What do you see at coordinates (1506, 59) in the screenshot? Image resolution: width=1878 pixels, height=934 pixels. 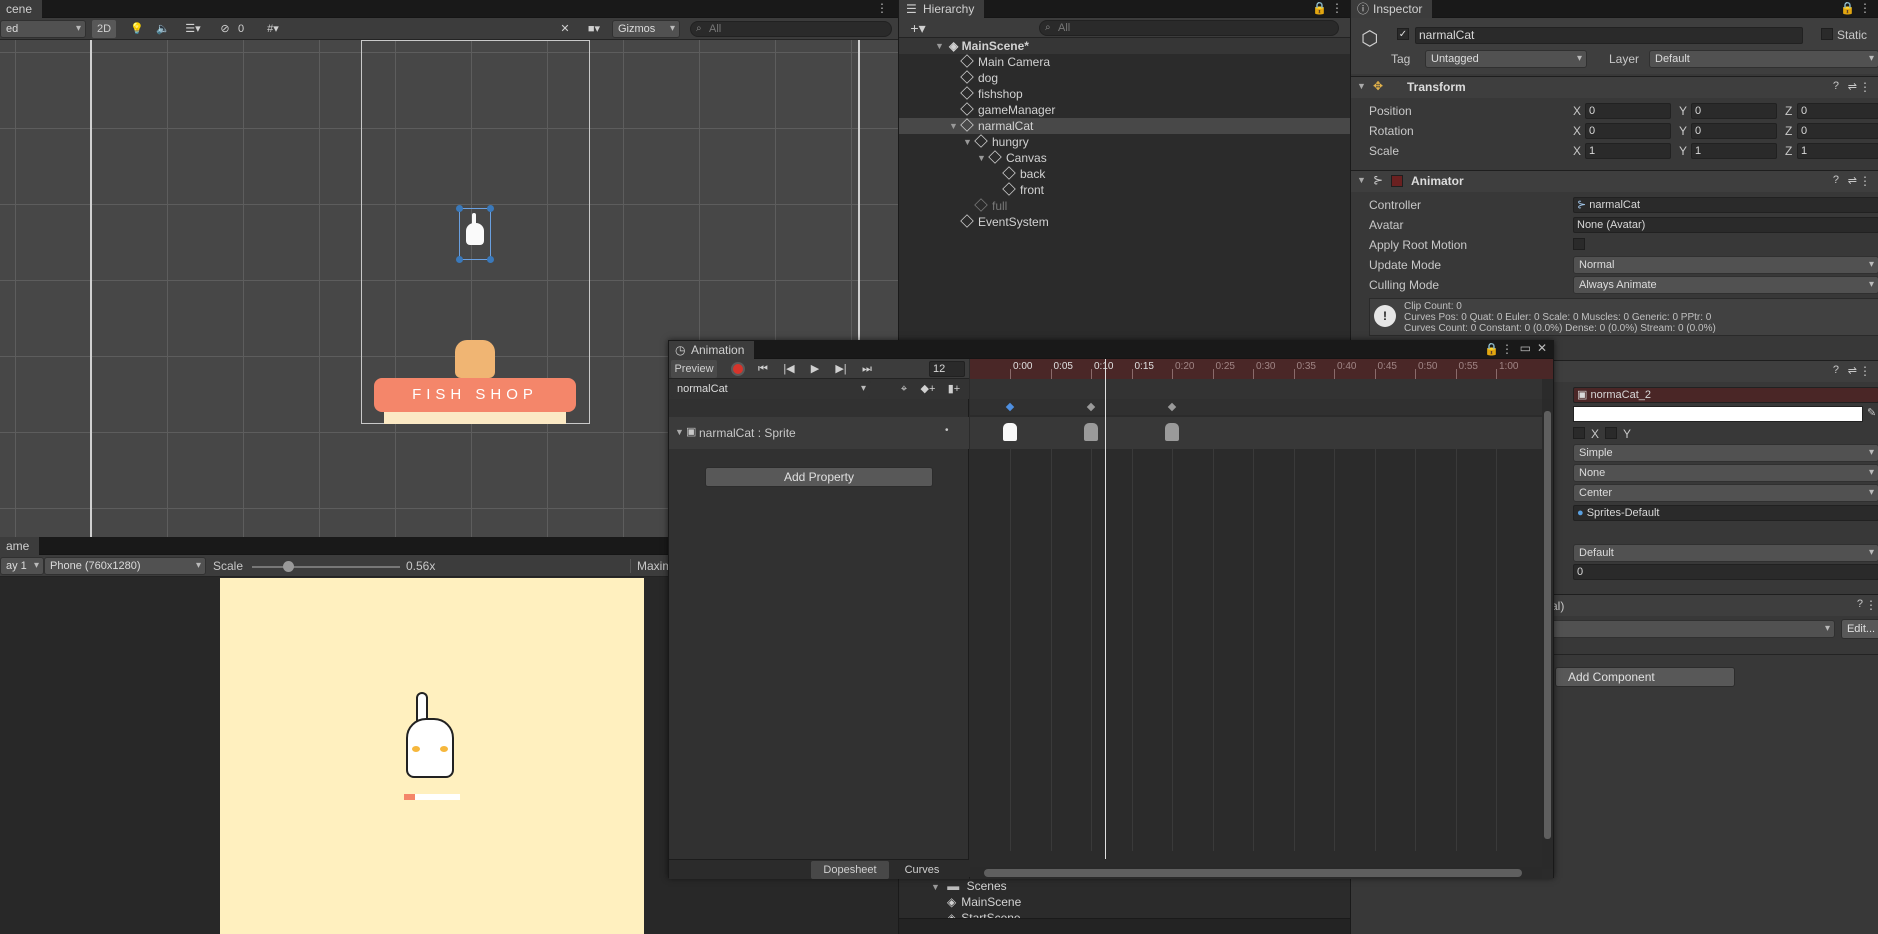 I see `tag-dropdown: Untagged` at bounding box center [1506, 59].